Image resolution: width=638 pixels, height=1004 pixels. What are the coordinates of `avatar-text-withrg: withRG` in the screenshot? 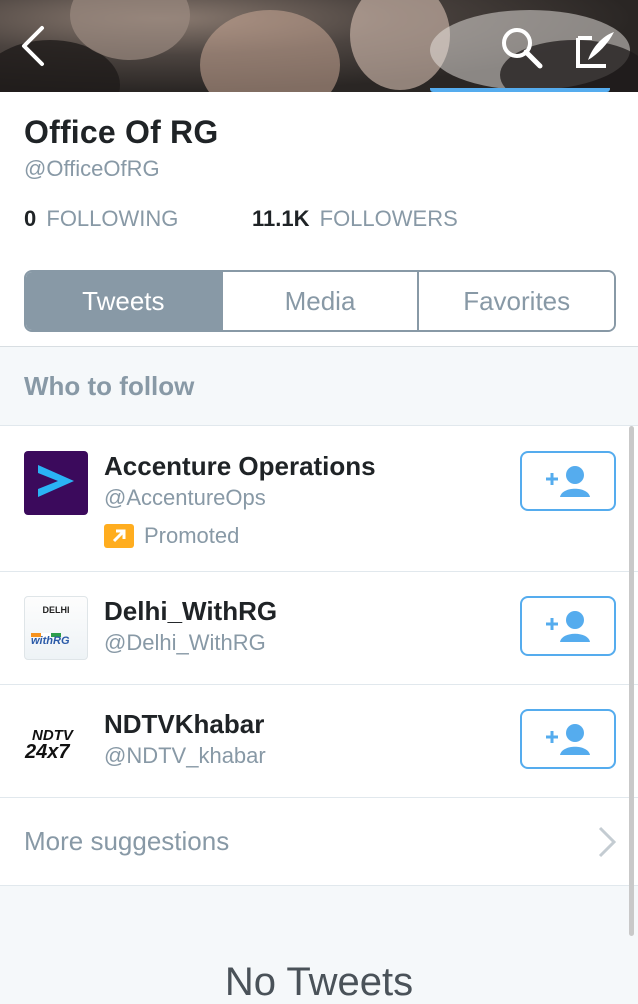 It's located at (50, 641).